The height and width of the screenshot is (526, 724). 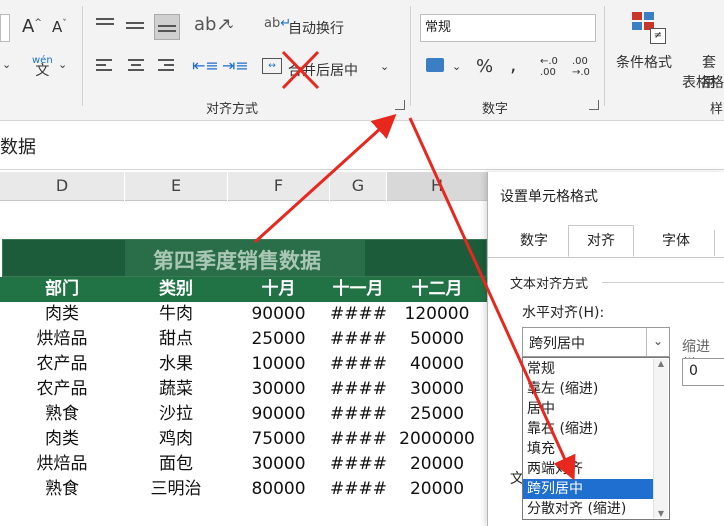 I want to click on header-cell: 十二月, so click(x=437, y=289).